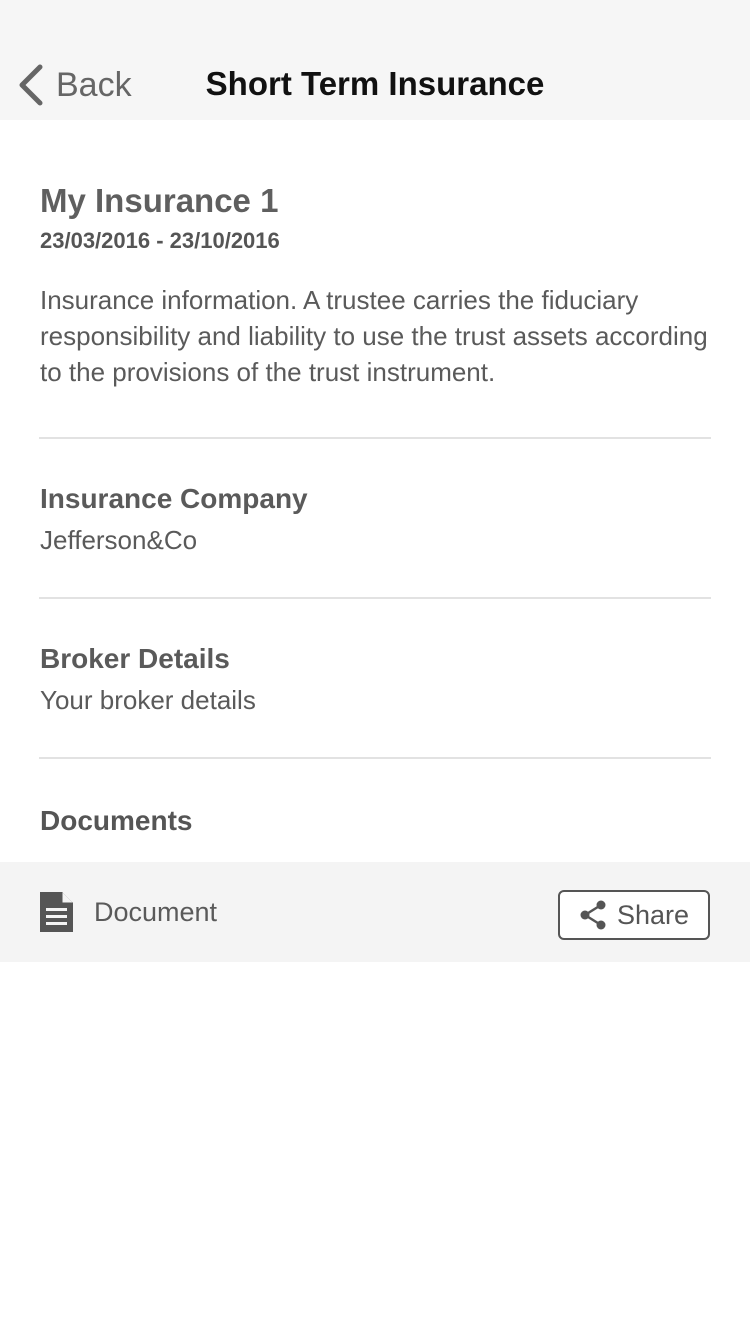  I want to click on document-label: Document, so click(155, 912).